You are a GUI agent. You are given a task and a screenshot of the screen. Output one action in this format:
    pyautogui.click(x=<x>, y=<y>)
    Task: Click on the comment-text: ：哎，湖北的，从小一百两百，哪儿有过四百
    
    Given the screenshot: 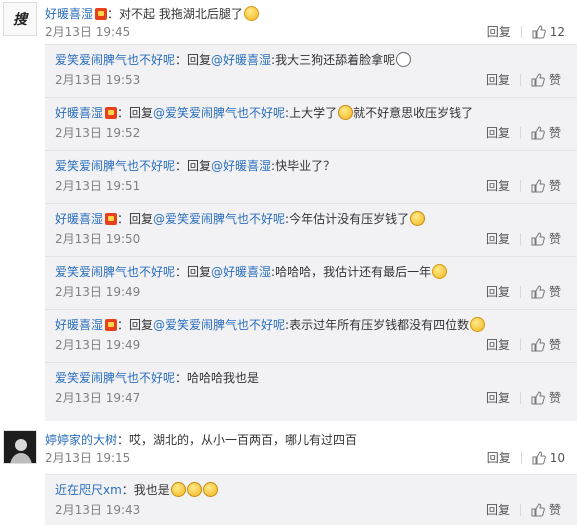 What is the action you would take?
    pyautogui.click(x=237, y=440)
    